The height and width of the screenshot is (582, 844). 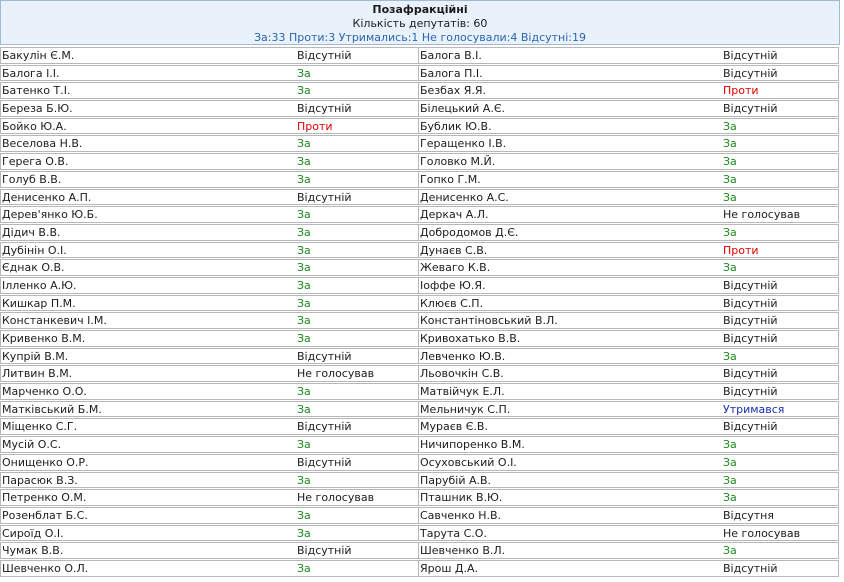 What do you see at coordinates (628, 179) in the screenshot?
I see `deputy-row: Гопко Г.М. За` at bounding box center [628, 179].